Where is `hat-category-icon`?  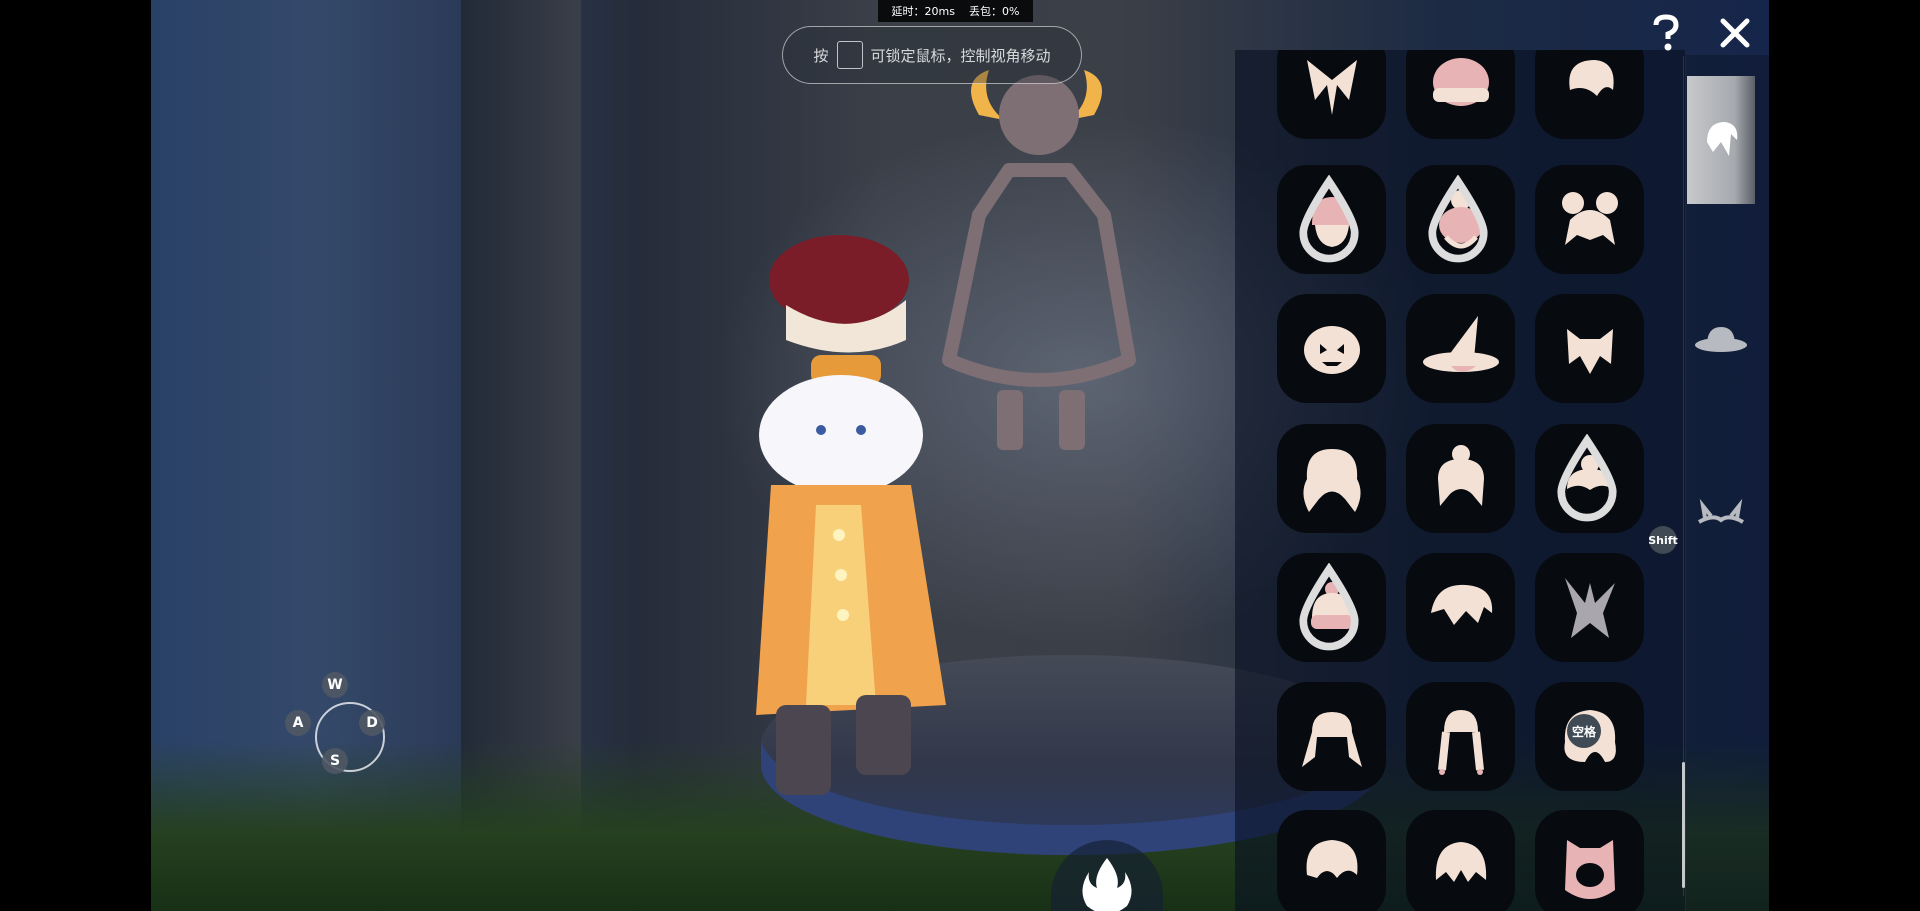 hat-category-icon is located at coordinates (1721, 339).